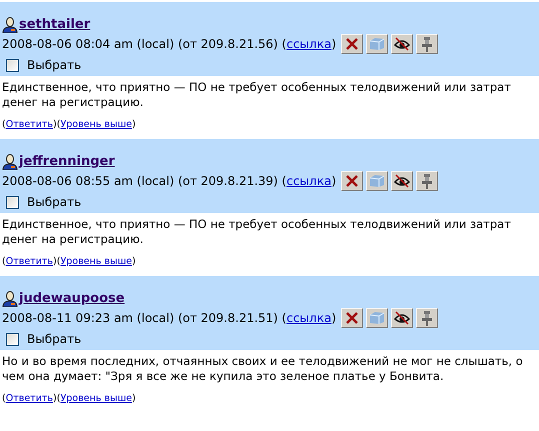 The height and width of the screenshot is (431, 539). What do you see at coordinates (67, 162) in the screenshot?
I see `username-link: jeffrenninger` at bounding box center [67, 162].